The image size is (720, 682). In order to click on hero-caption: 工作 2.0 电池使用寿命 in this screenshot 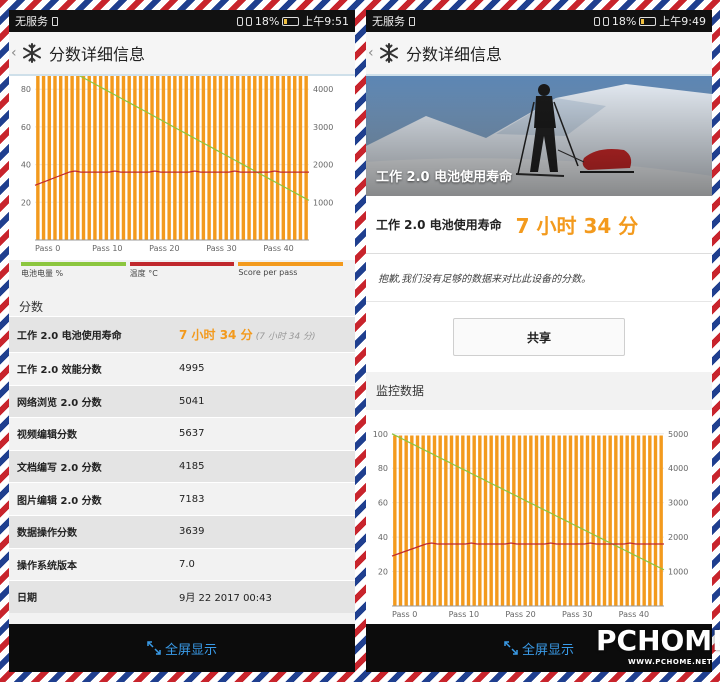, I will do `click(444, 177)`.